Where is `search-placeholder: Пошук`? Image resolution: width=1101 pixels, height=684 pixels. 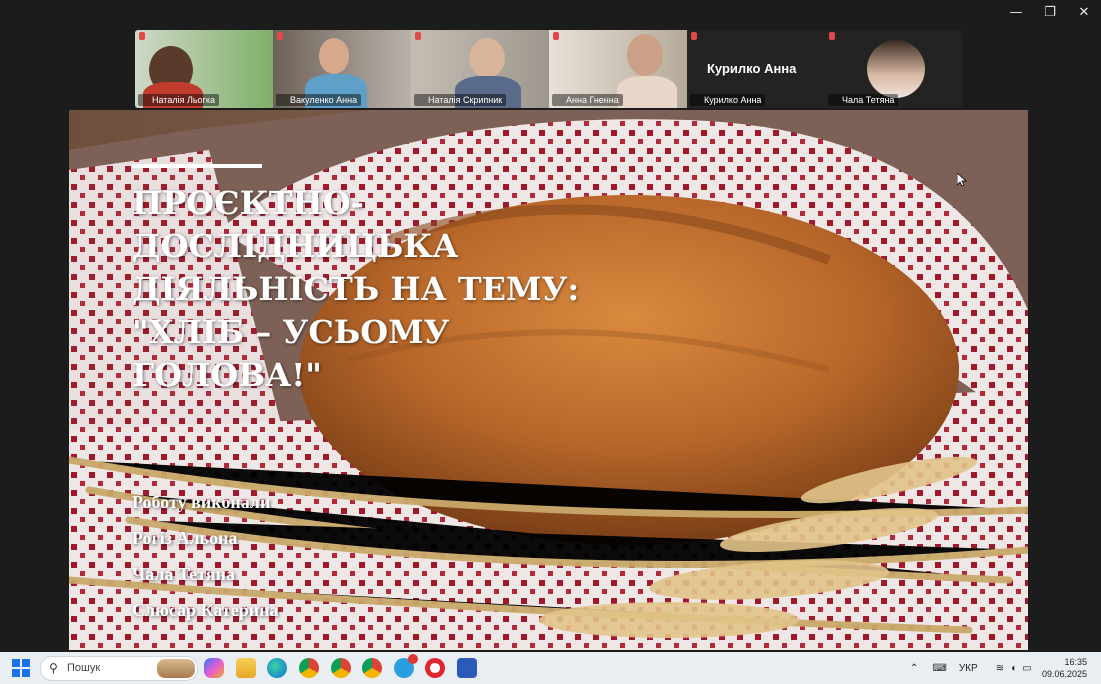
search-placeholder: Пошук is located at coordinates (84, 668).